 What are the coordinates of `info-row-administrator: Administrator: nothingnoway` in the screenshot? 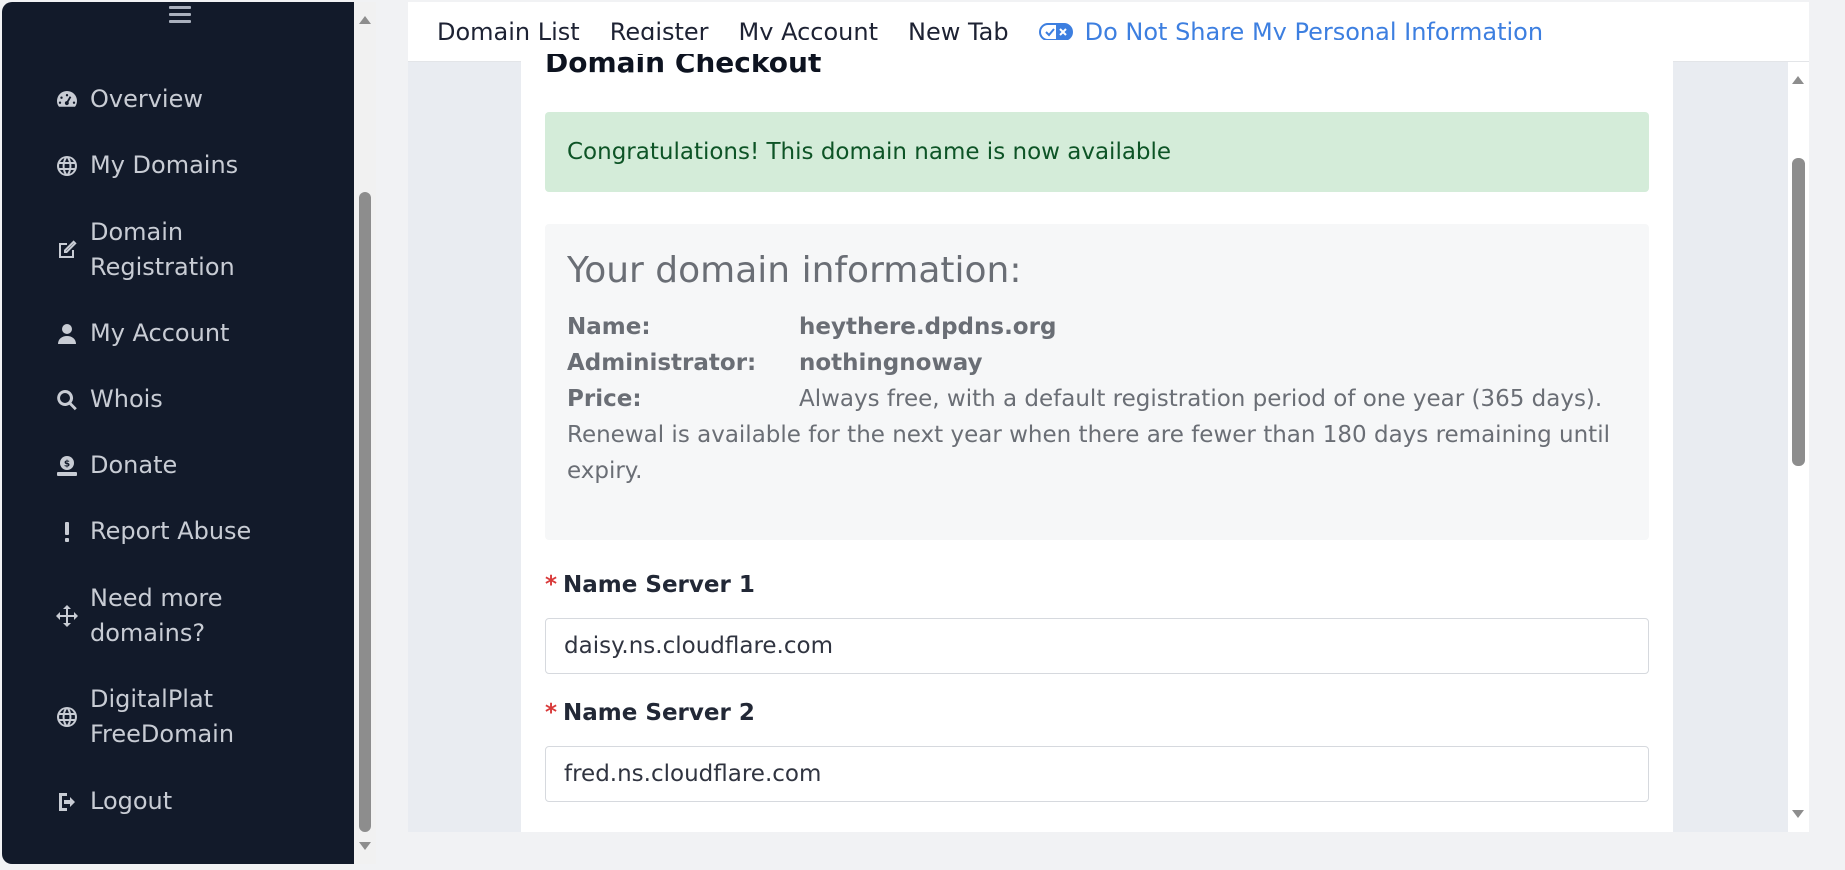 It's located at (1097, 363).